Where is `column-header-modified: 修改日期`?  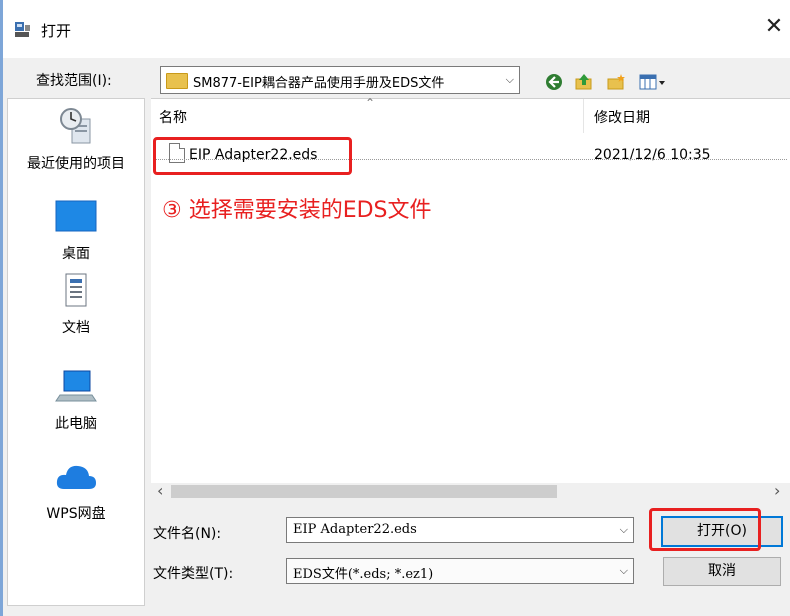
column-header-modified: 修改日期 is located at coordinates (622, 117).